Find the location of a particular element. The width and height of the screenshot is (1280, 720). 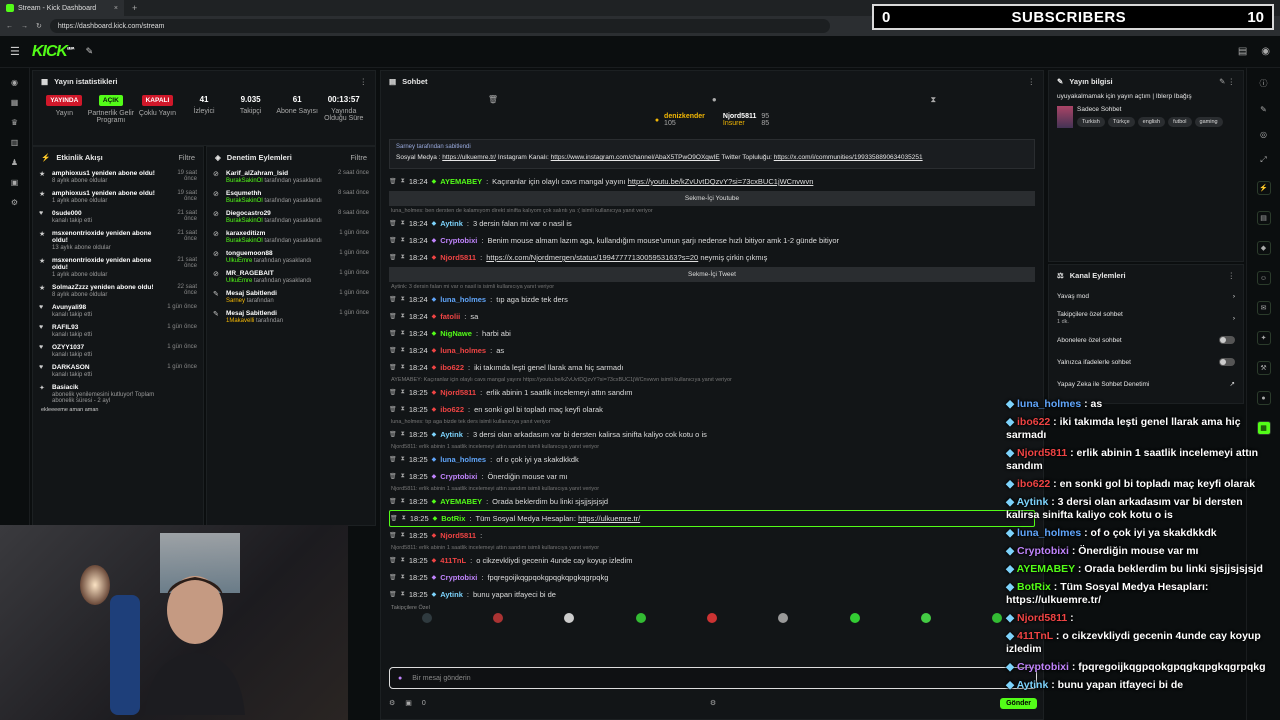

close-tab-icon: × is located at coordinates (116, 8).